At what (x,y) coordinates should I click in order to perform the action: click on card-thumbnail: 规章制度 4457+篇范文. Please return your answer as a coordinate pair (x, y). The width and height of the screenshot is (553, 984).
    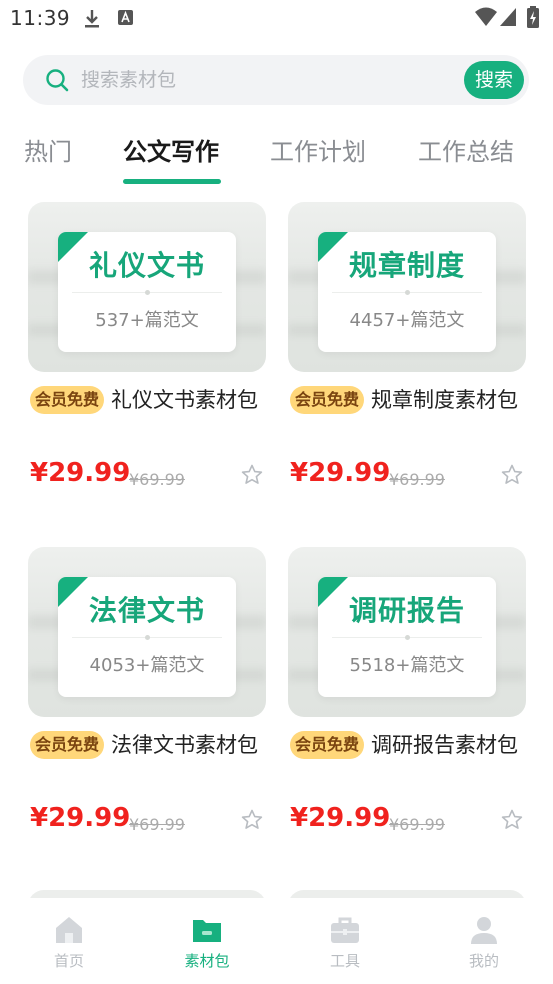
    Looking at the image, I should click on (407, 287).